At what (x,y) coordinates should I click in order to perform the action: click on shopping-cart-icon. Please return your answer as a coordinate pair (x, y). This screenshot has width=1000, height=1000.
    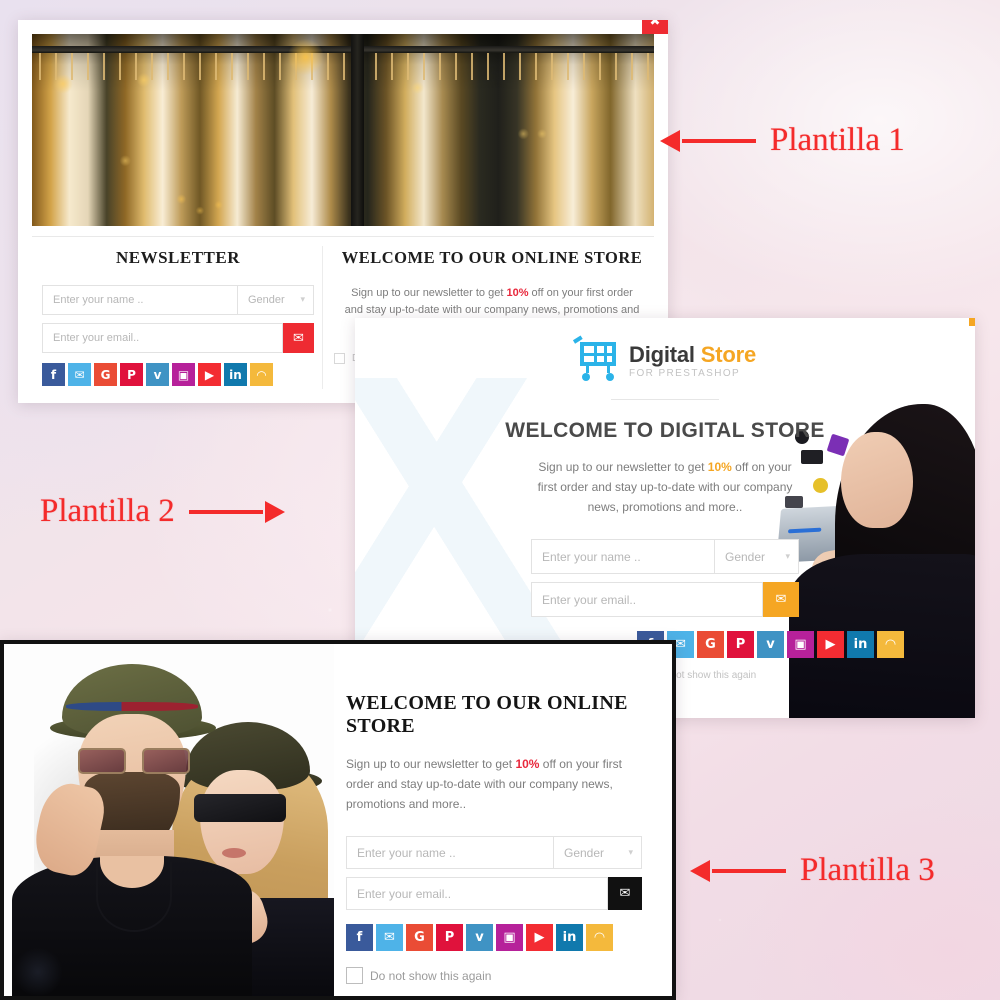
    Looking at the image, I should click on (596, 358).